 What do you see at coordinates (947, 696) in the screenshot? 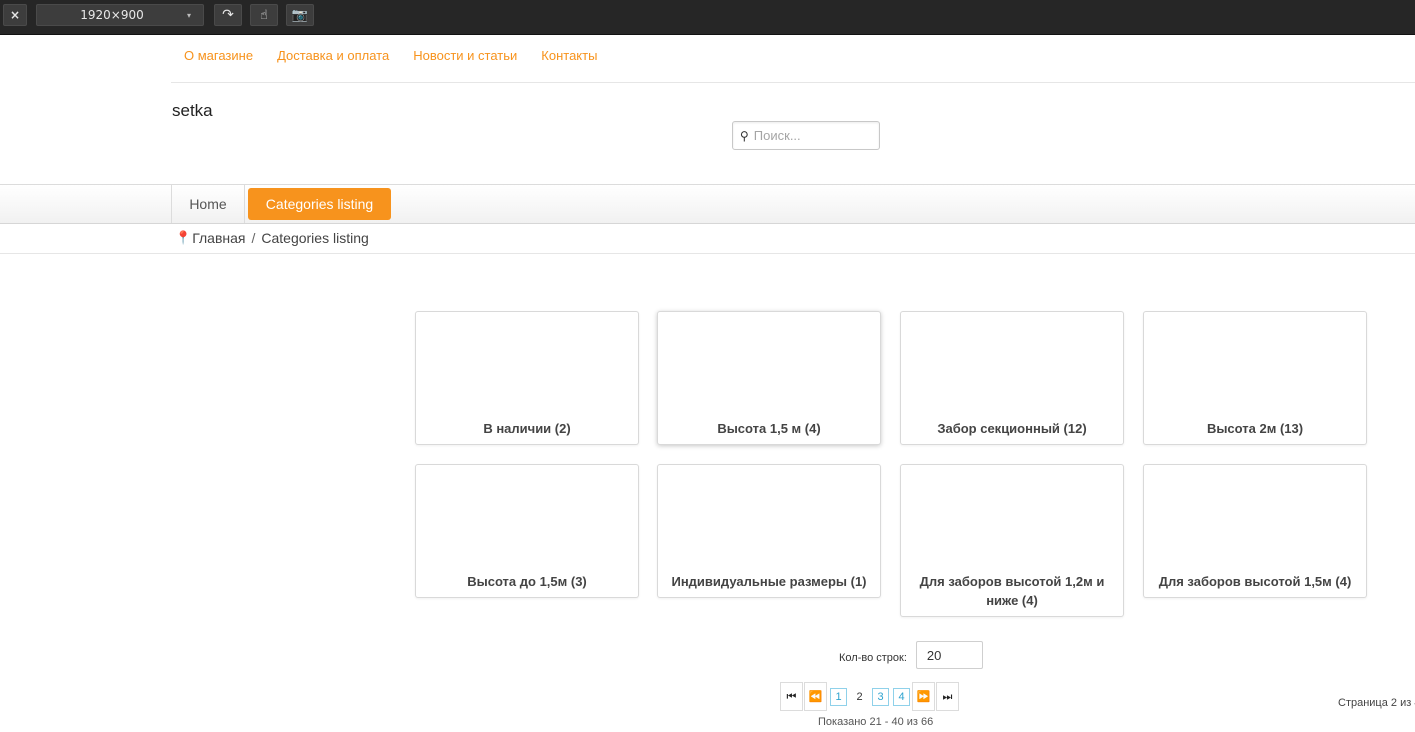
I see `last-page-icon: ⏭` at bounding box center [947, 696].